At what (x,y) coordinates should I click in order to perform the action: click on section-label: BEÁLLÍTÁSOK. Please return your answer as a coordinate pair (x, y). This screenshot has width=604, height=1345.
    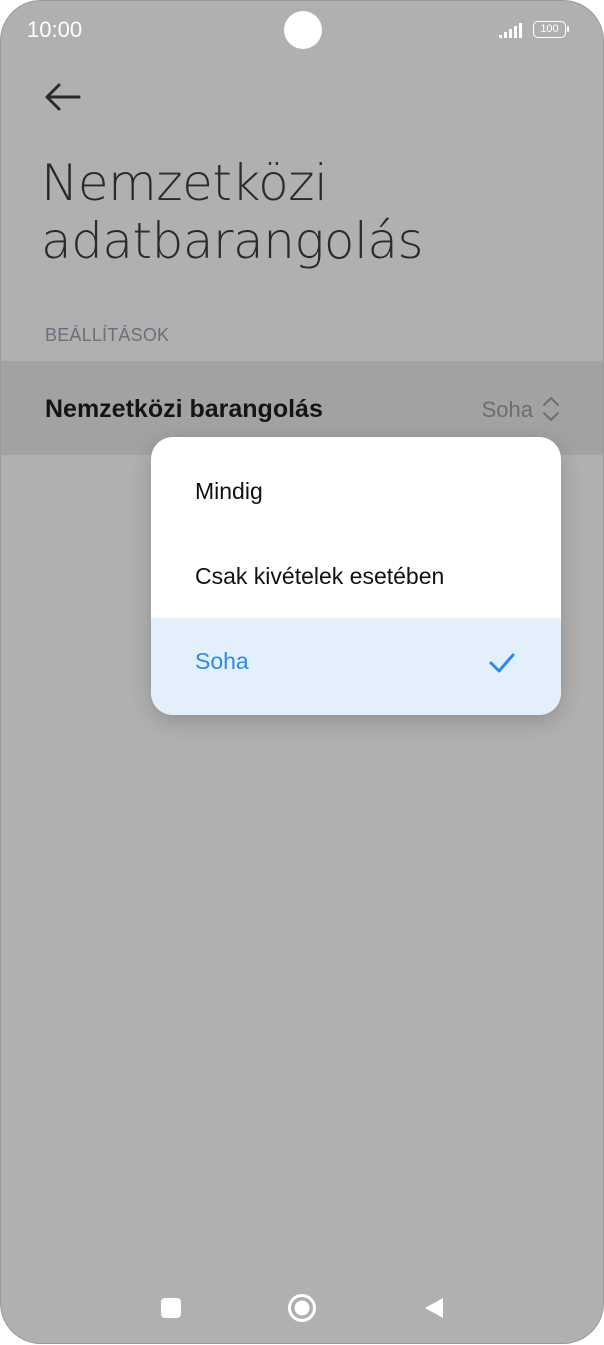
    Looking at the image, I should click on (107, 335).